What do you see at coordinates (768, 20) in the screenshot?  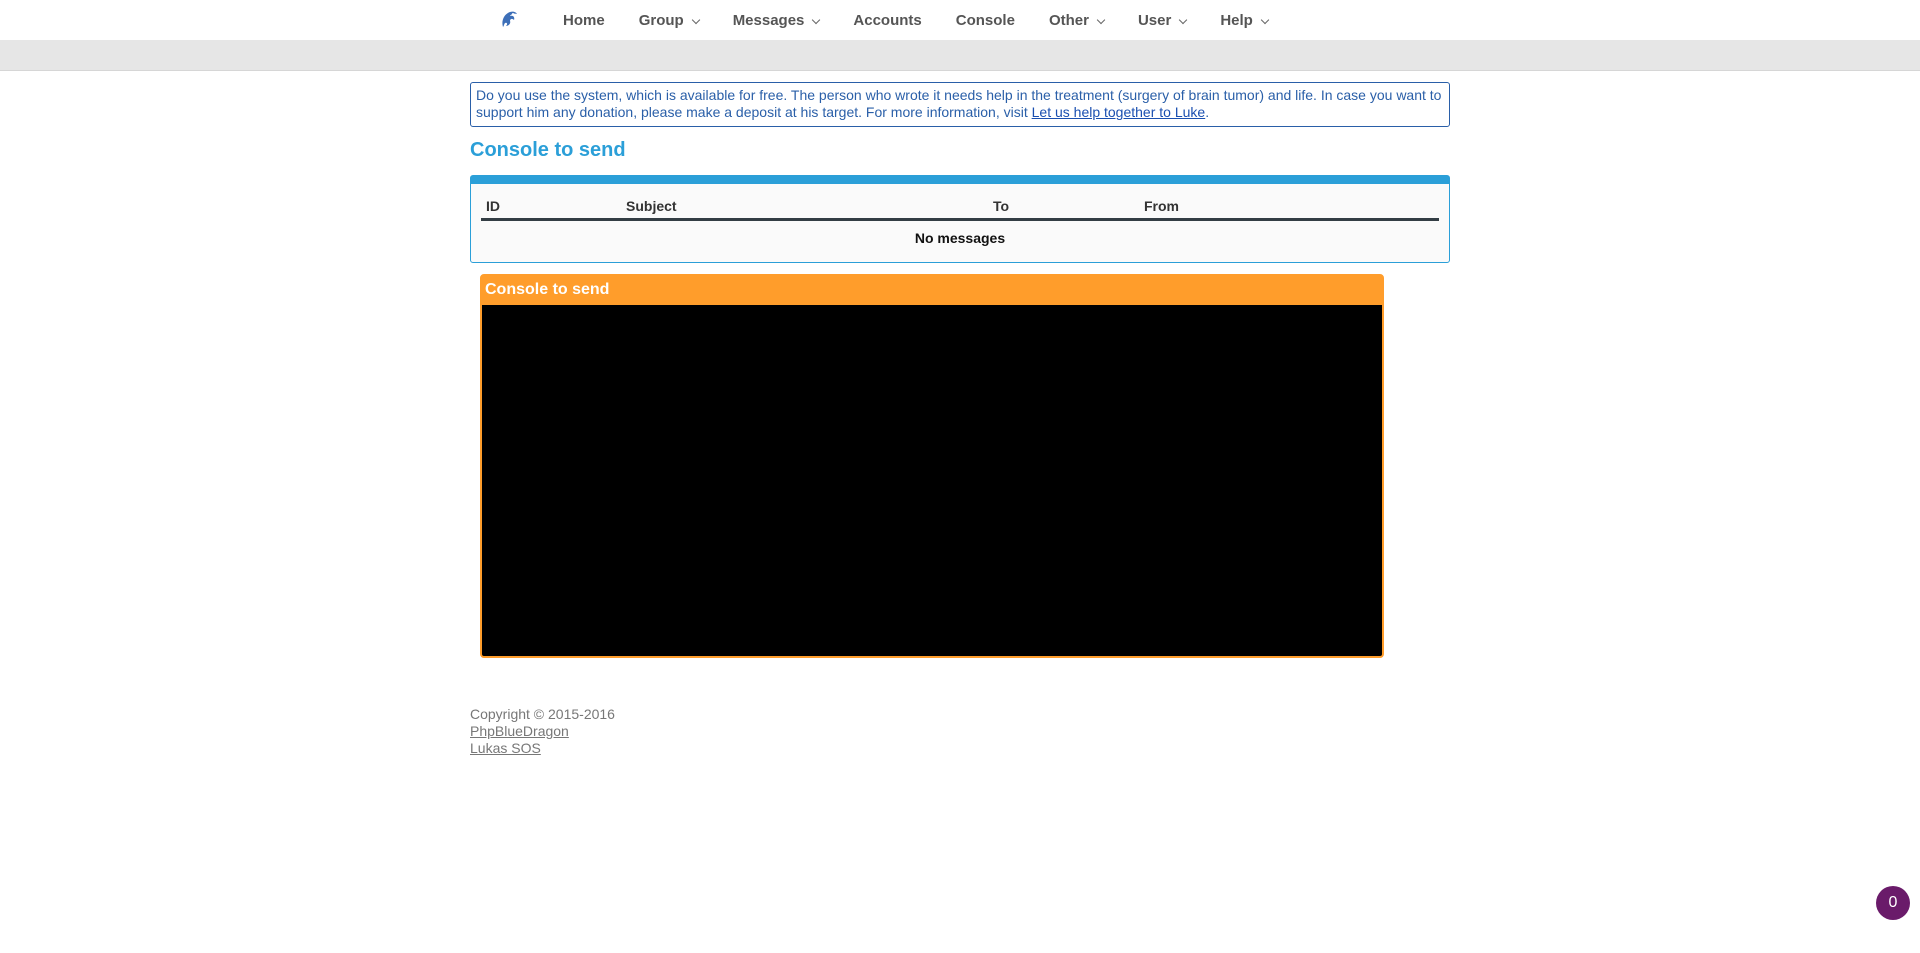 I see `nav-messages-label: Messages` at bounding box center [768, 20].